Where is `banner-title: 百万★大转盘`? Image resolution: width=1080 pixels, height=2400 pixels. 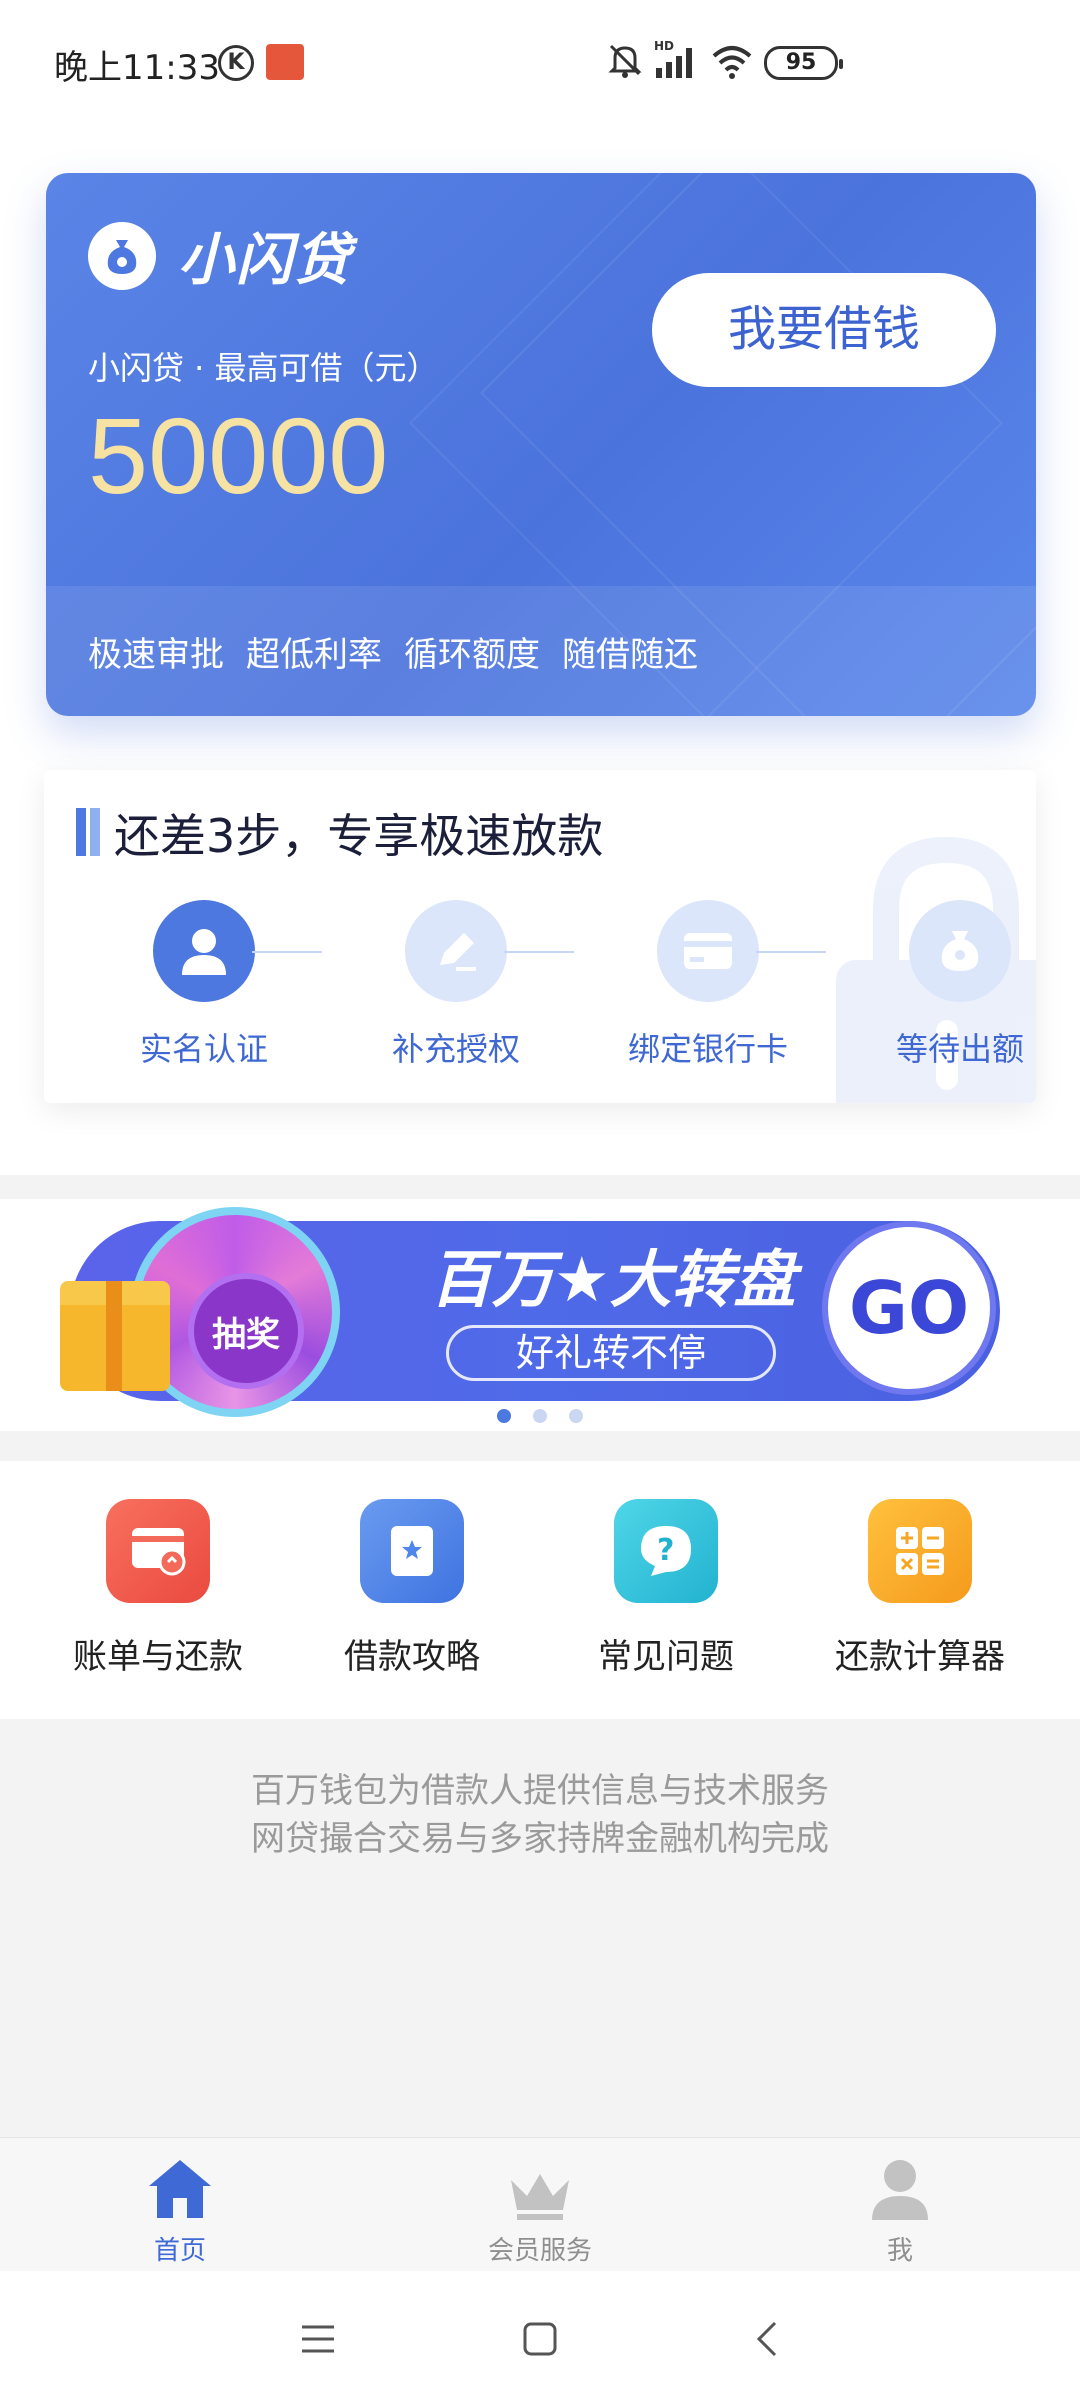
banner-title: 百万★大转盘 is located at coordinates (613, 1279).